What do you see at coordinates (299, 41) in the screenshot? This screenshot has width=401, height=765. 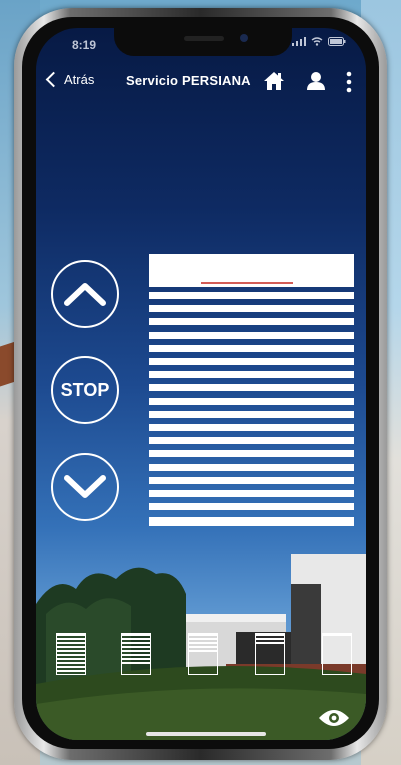 I see `signal-icon` at bounding box center [299, 41].